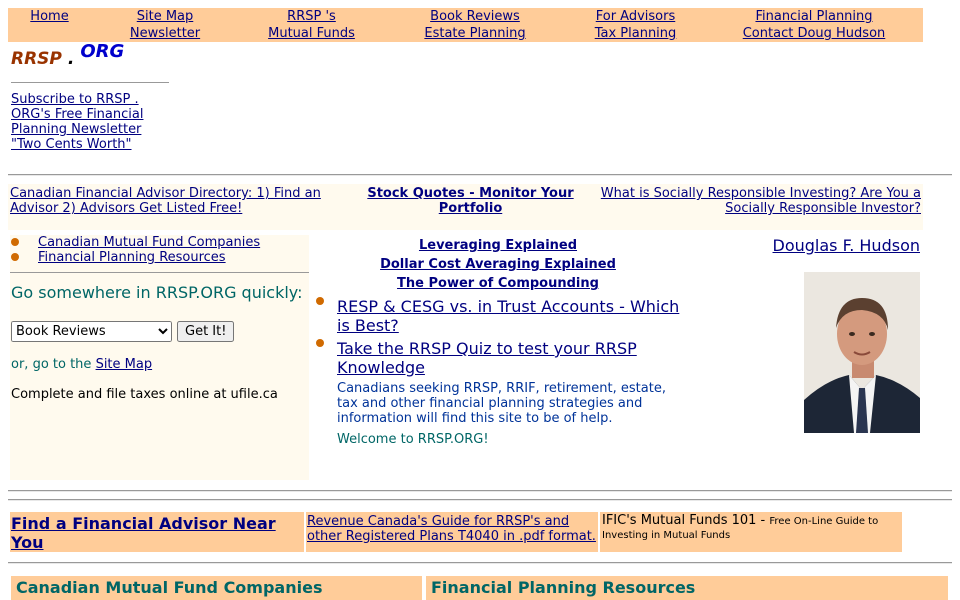 This screenshot has width=960, height=600. I want to click on logo-rrsp: RRSP, so click(36, 59).